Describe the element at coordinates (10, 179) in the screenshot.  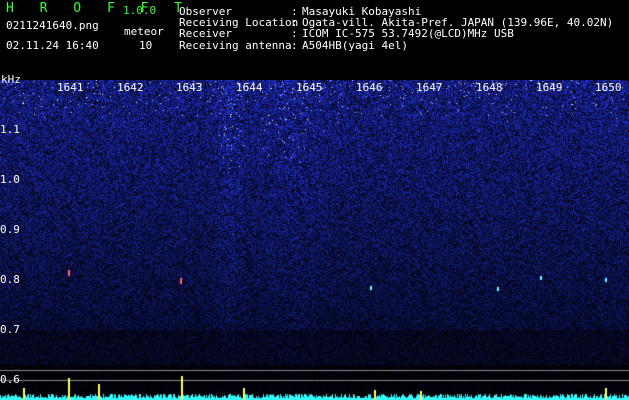
I see `freq-tick: 1.0` at that location.